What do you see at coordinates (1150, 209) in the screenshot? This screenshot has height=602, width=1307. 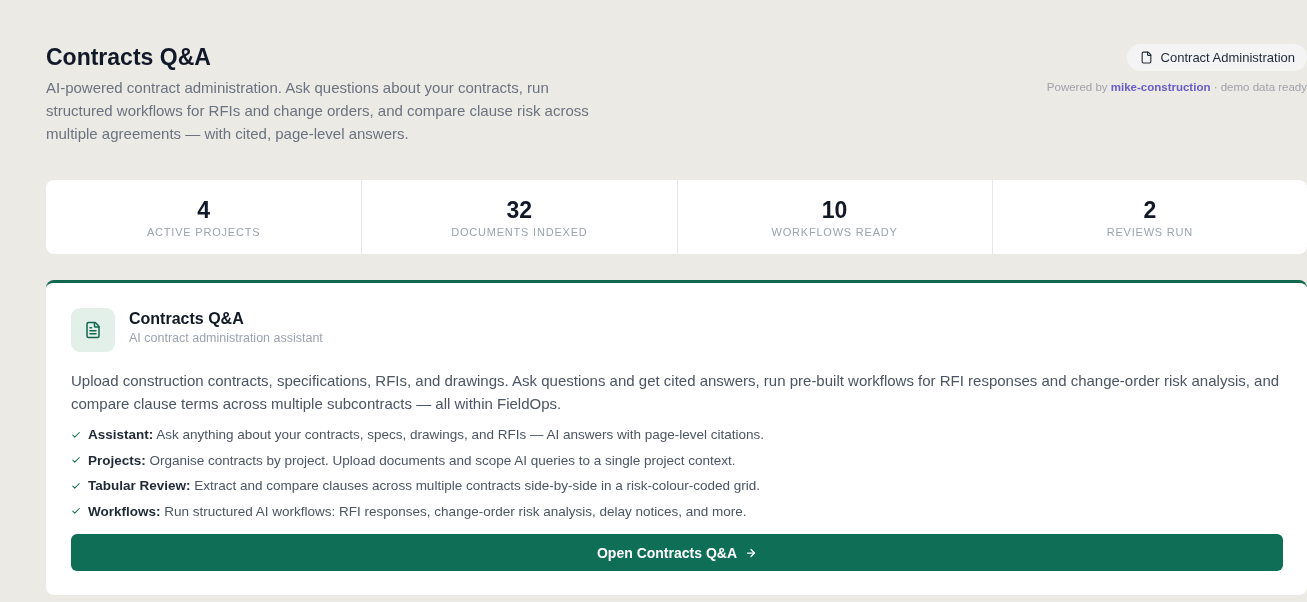 I see `stat-value: 2` at bounding box center [1150, 209].